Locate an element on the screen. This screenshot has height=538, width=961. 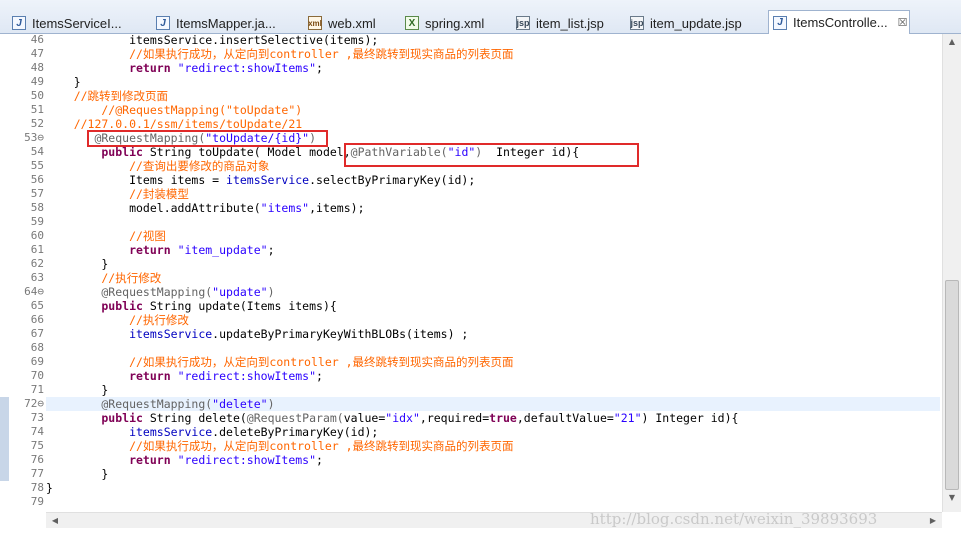
line-number: 64⊖ is located at coordinates (34, 291).